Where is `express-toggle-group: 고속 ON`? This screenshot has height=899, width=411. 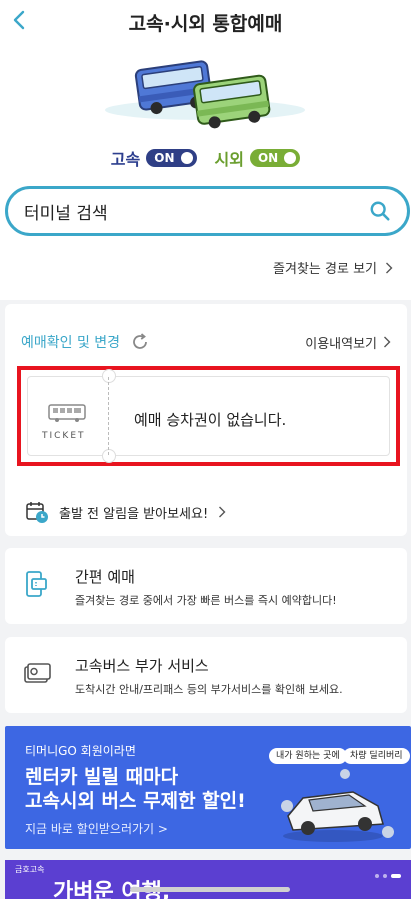
express-toggle-group: 고속 ON is located at coordinates (154, 158).